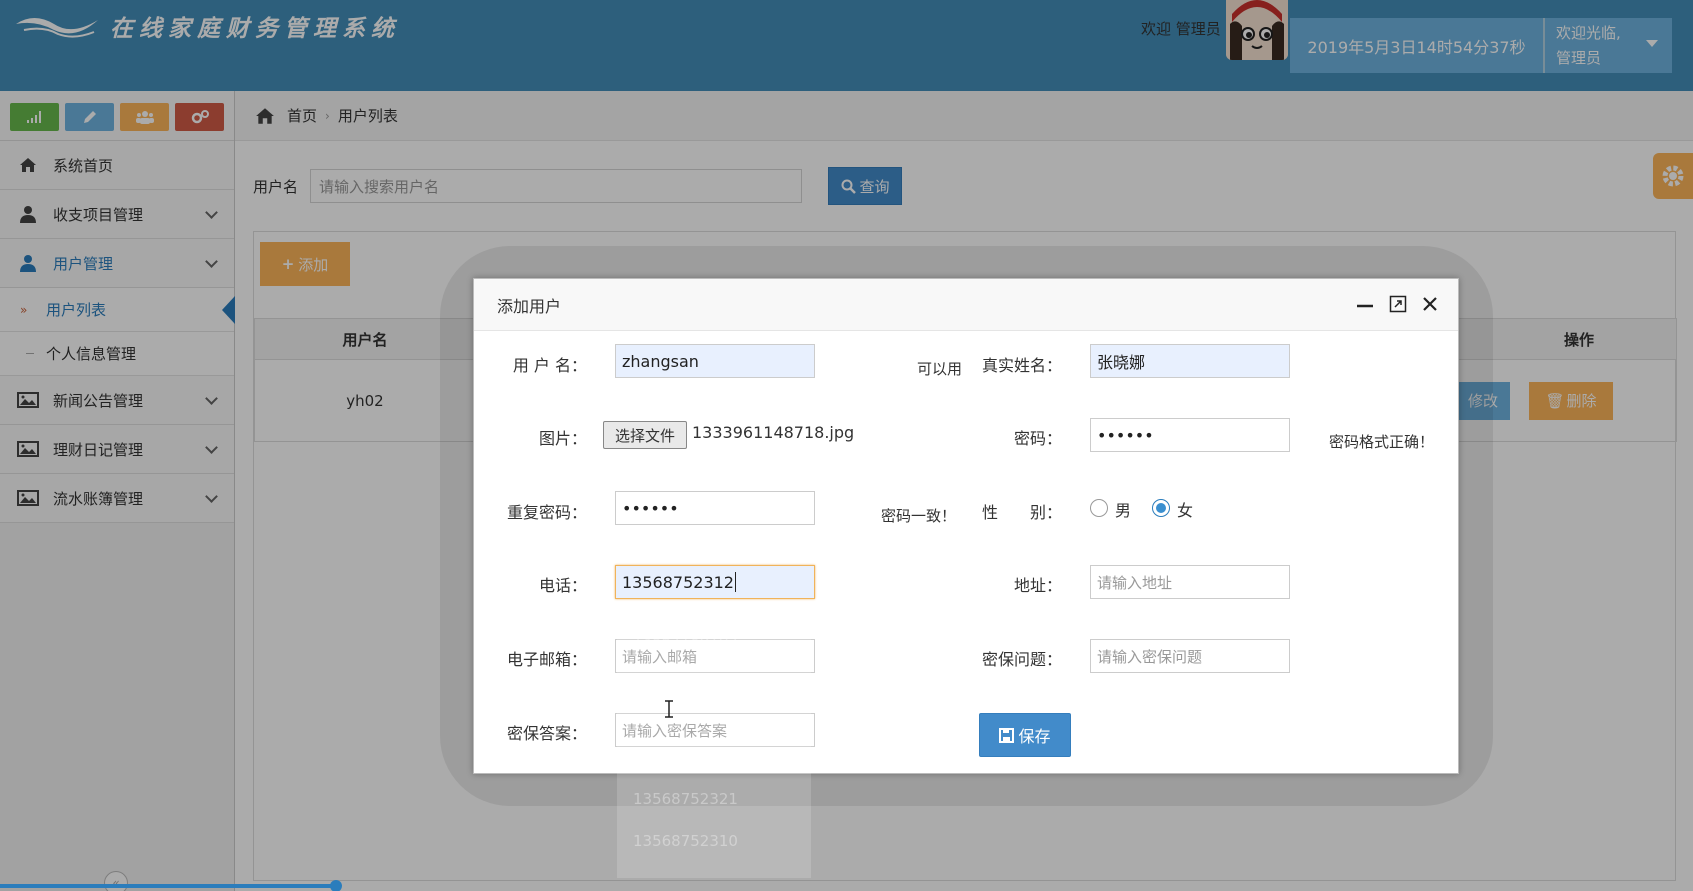  What do you see at coordinates (714, 641) in the screenshot?
I see `list-item: 13567189102` at bounding box center [714, 641].